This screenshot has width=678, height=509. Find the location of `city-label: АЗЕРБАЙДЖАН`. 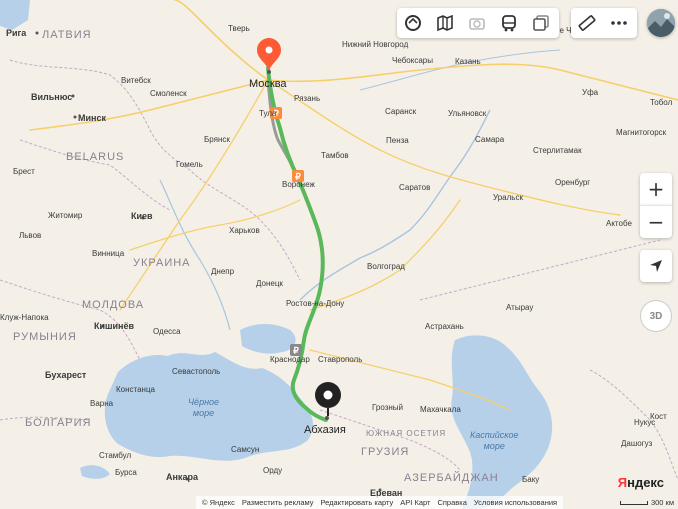

city-label: АЗЕРБАЙДЖАН is located at coordinates (451, 478).